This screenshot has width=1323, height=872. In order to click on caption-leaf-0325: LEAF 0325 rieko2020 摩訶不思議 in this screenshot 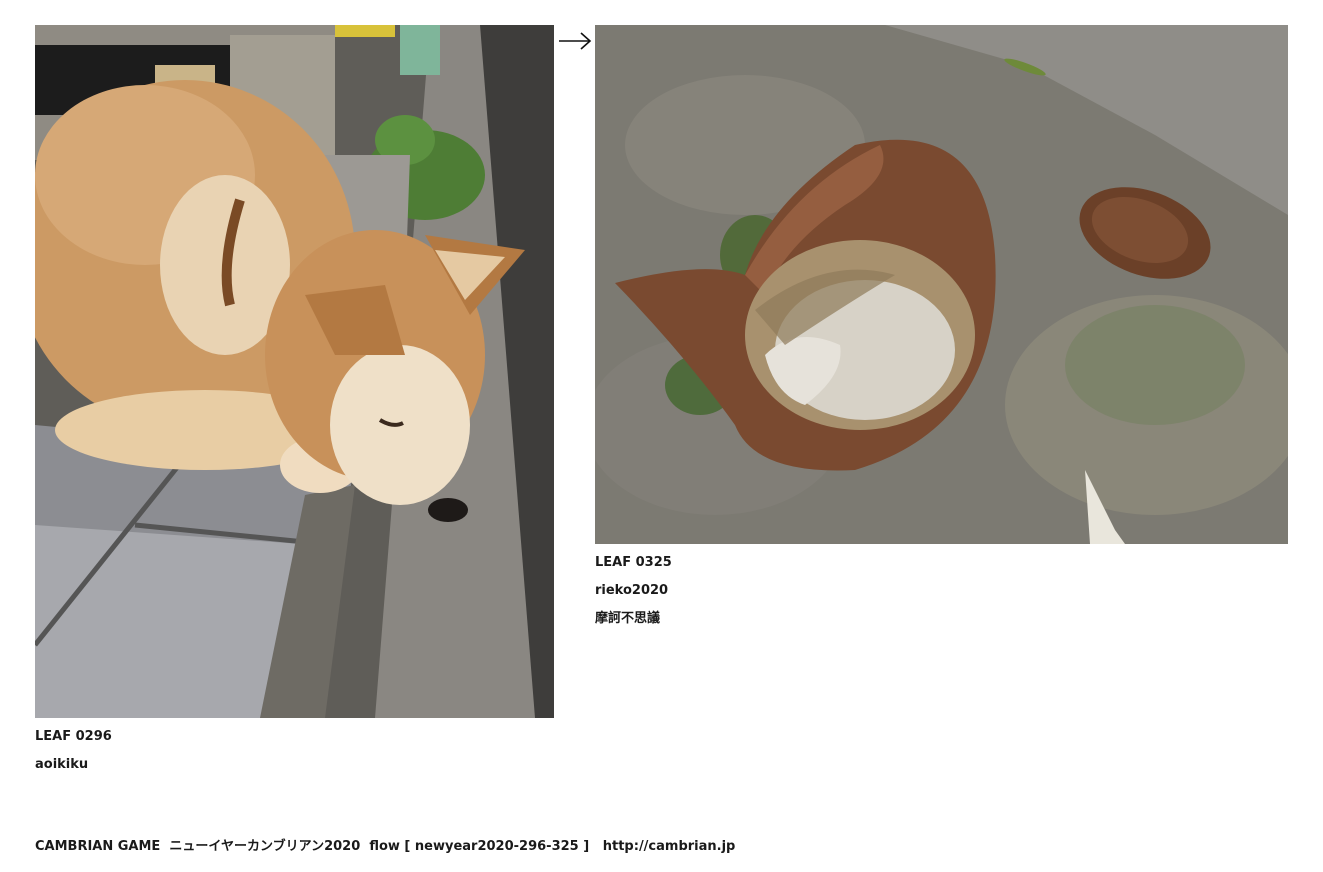, I will do `click(633, 591)`.